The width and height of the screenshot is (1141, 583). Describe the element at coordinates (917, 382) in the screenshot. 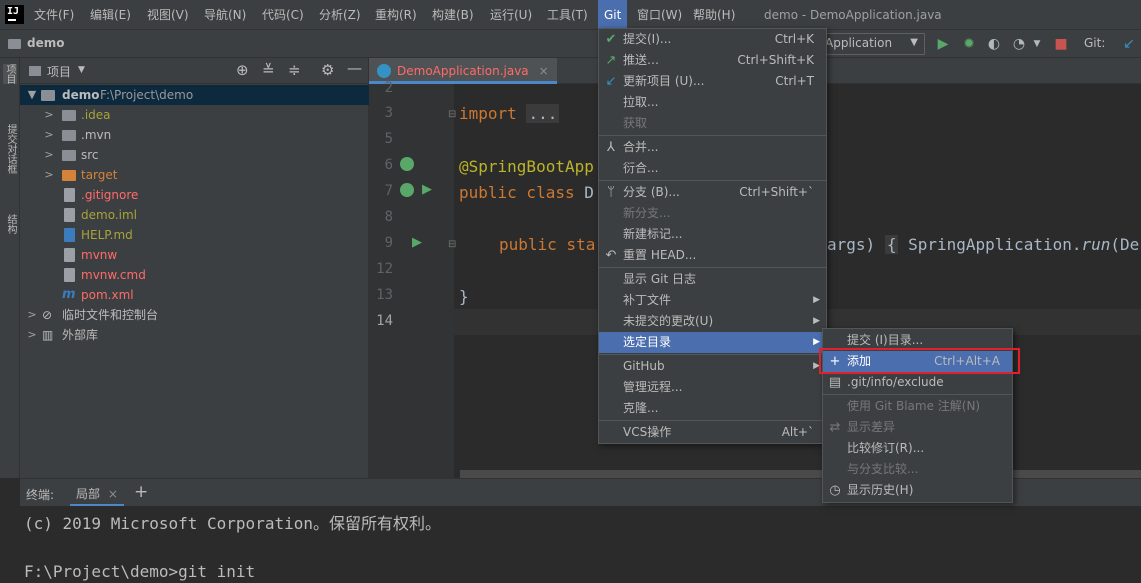

I see `menu-item-git-exclude: ▤ .git/info/exclude` at that location.